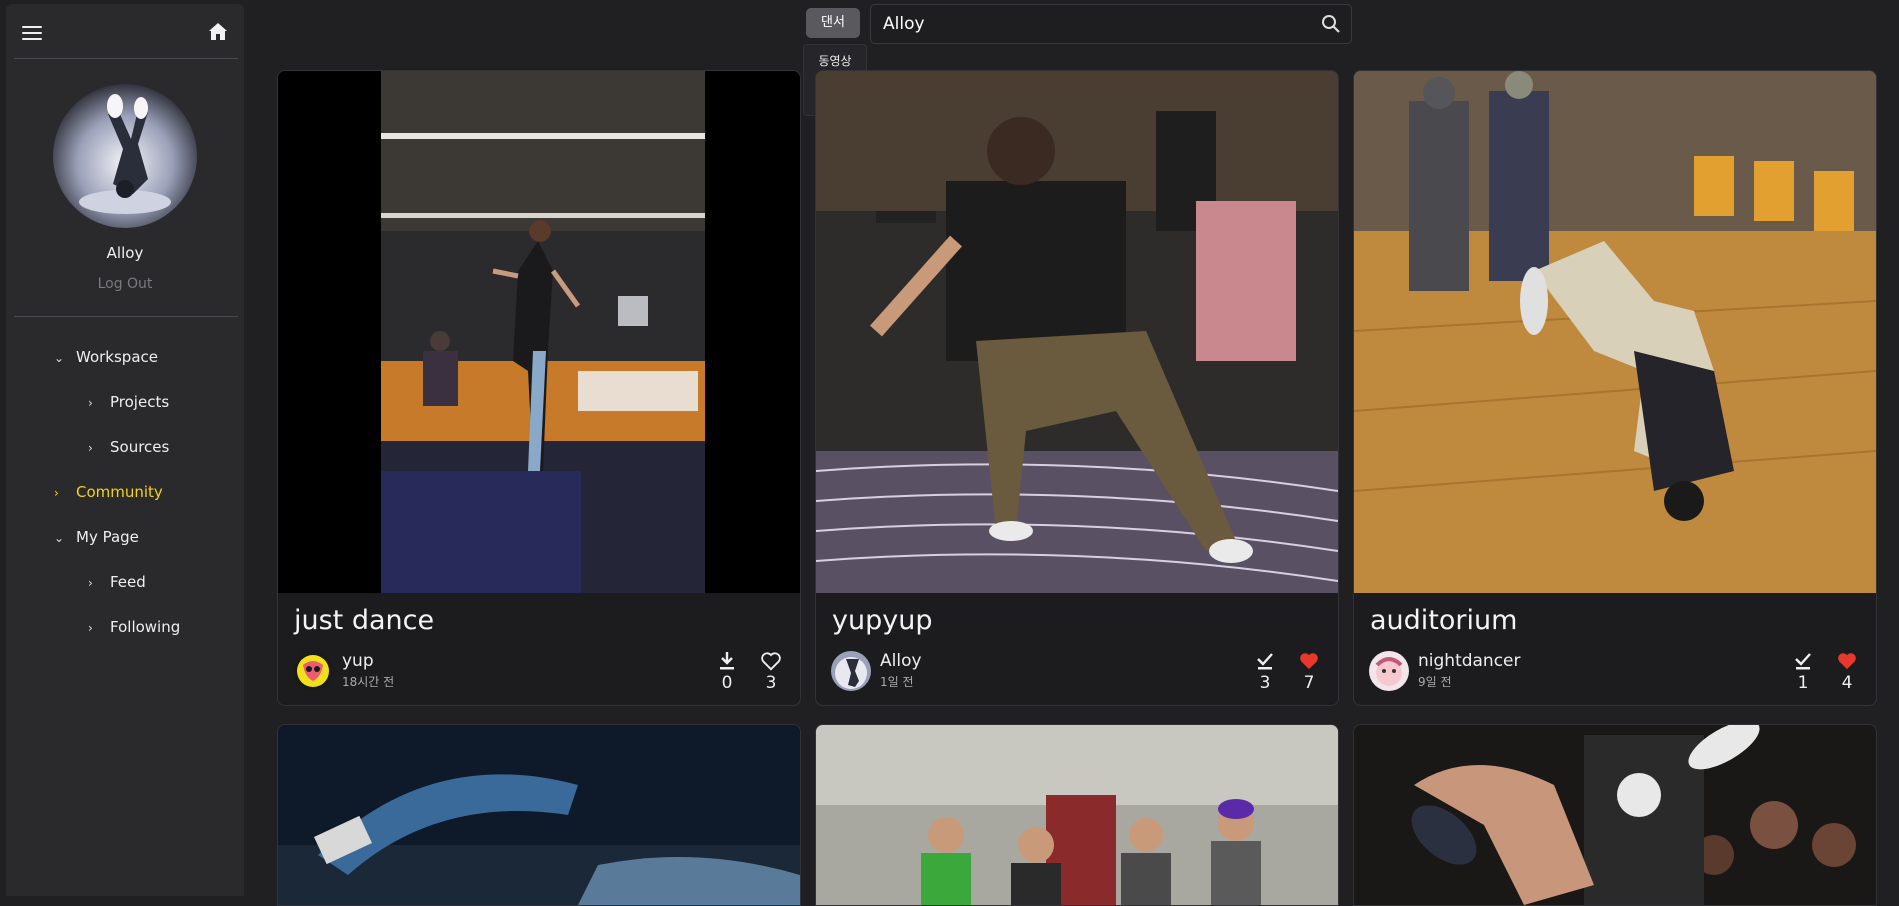 Image resolution: width=1899 pixels, height=906 pixels. I want to click on nav-community: › Community, so click(108, 492).